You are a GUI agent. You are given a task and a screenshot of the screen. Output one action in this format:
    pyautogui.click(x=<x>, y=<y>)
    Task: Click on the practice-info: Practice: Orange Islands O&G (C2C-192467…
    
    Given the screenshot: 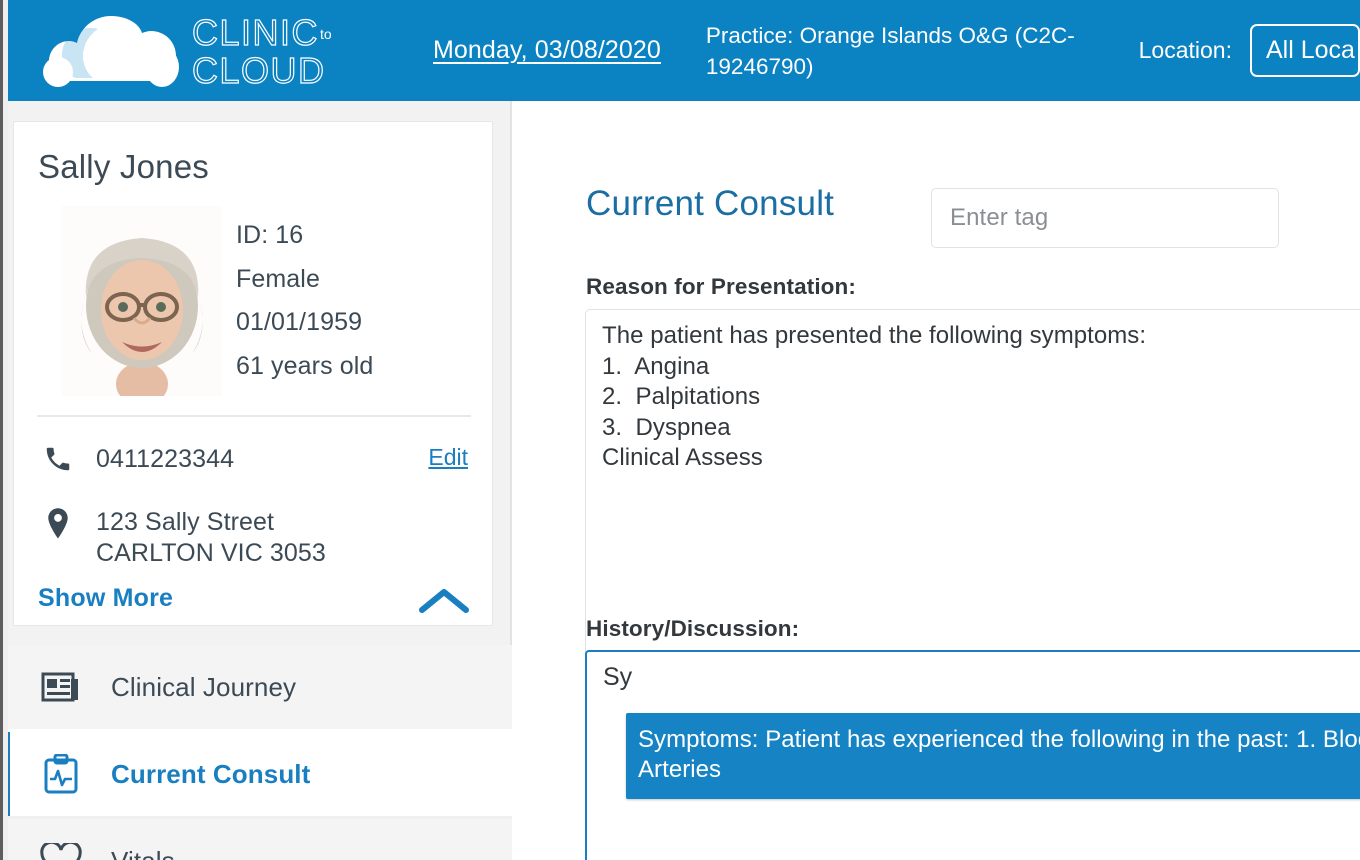 What is the action you would take?
    pyautogui.click(x=890, y=50)
    